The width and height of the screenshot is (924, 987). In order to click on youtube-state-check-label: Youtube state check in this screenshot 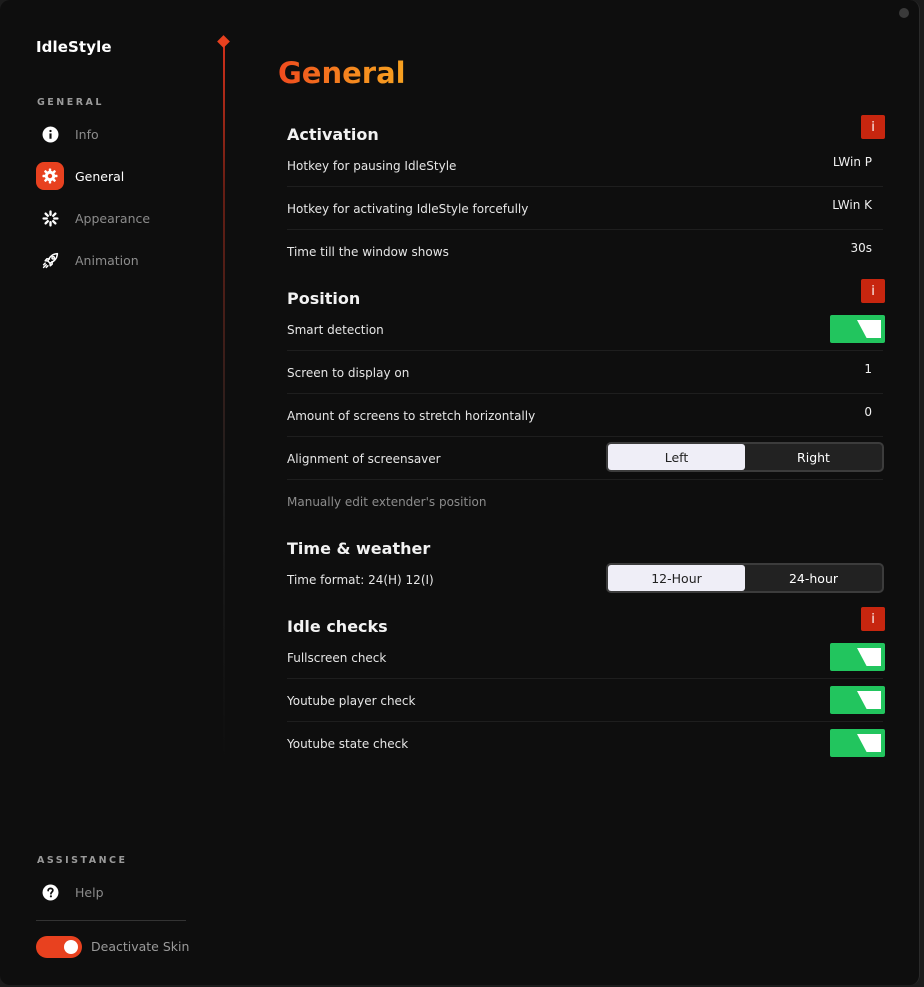, I will do `click(348, 744)`.